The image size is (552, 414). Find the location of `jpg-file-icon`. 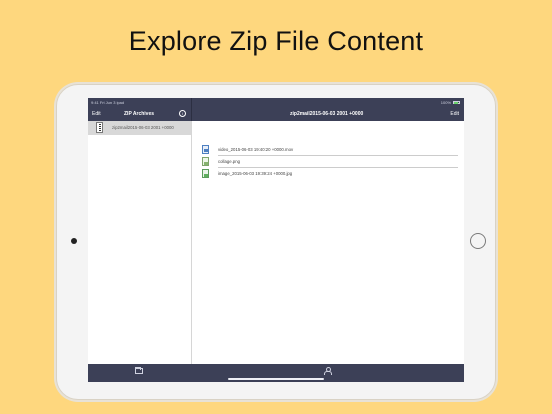

jpg-file-icon is located at coordinates (205, 173).